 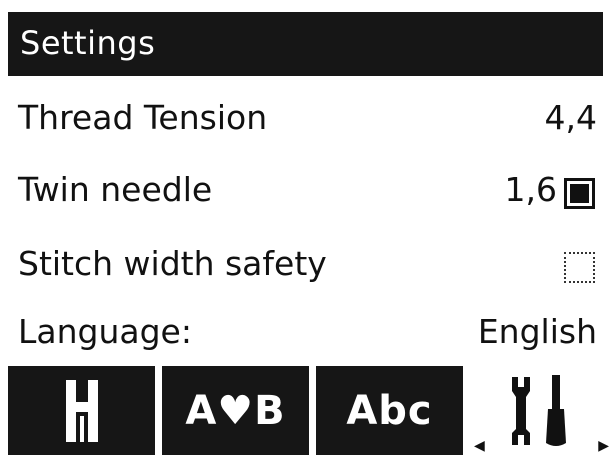 I want to click on setting-value: English, so click(x=537, y=331).